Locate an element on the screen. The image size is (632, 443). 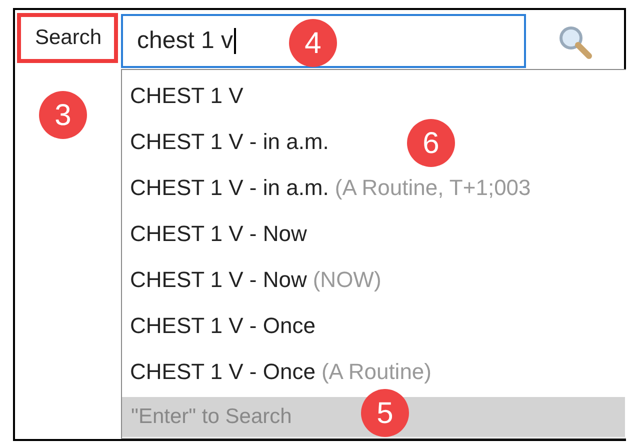
suggestion-item: CHEST 1 V - in a.m. is located at coordinates (225, 141).